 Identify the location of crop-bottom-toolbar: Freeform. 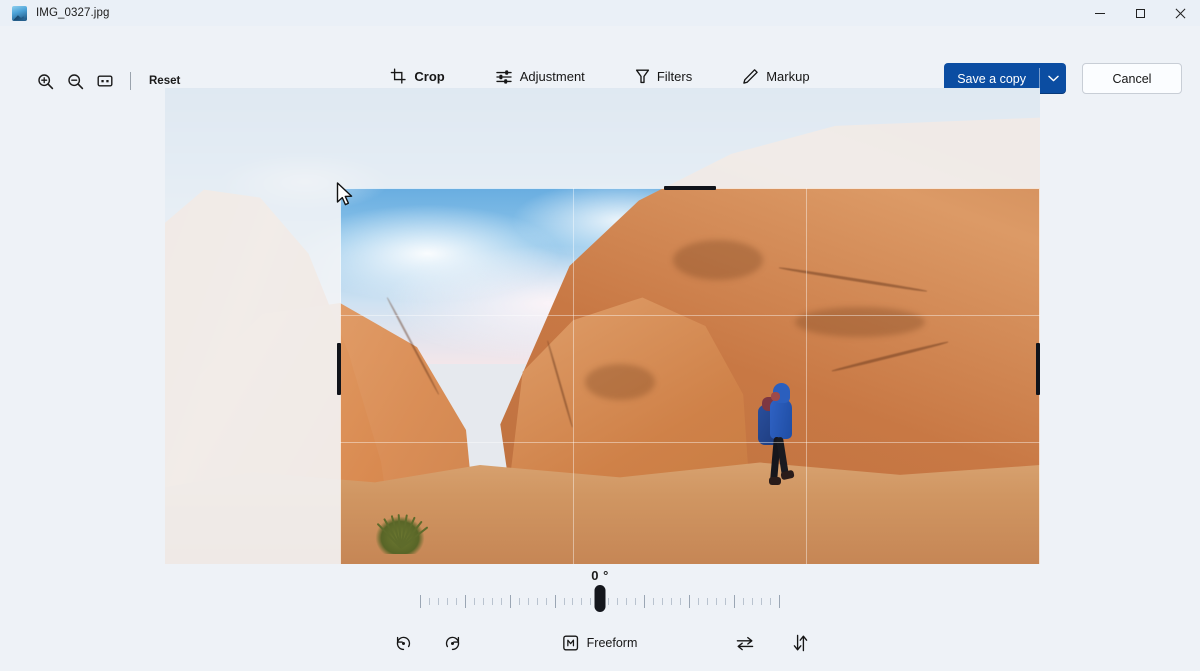
(600, 645).